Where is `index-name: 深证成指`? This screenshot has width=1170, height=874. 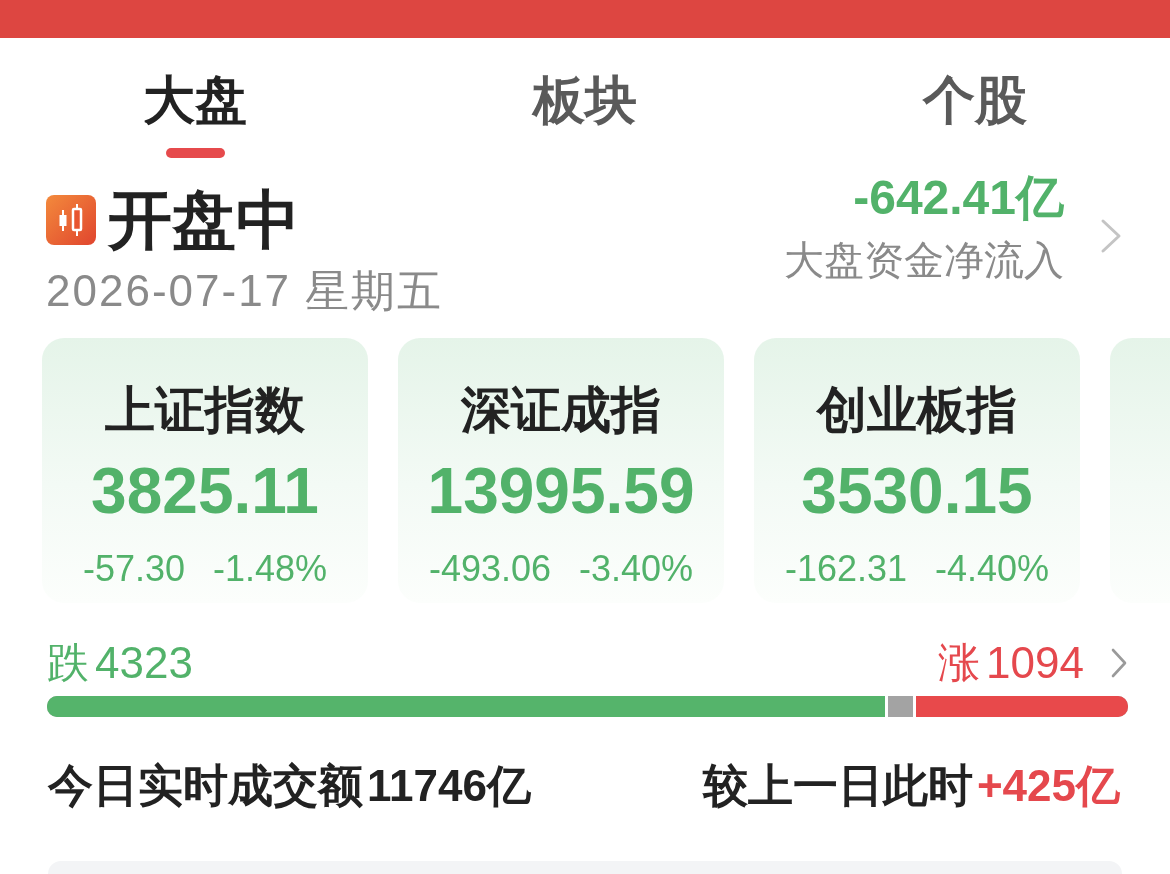 index-name: 深证成指 is located at coordinates (561, 410).